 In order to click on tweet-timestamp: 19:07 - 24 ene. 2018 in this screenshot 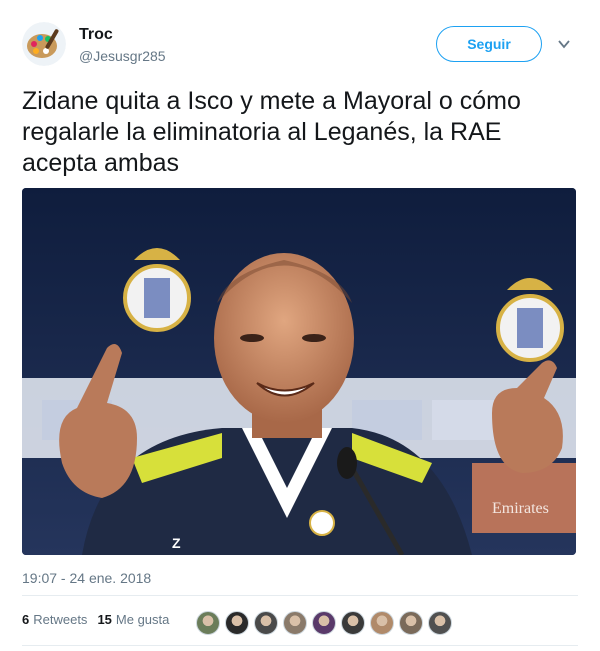, I will do `click(86, 578)`.